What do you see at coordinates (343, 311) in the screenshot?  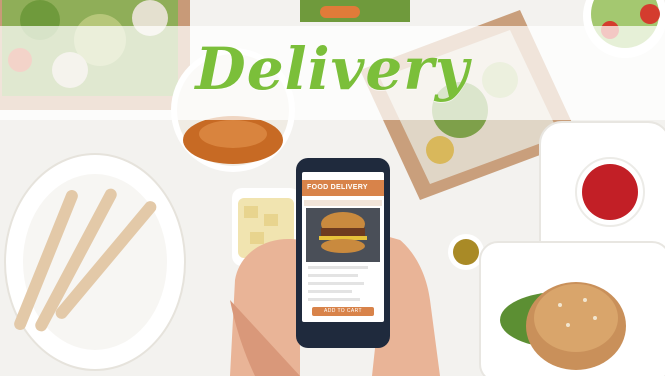 I see `phone-cart-label: ADD TO CART` at bounding box center [343, 311].